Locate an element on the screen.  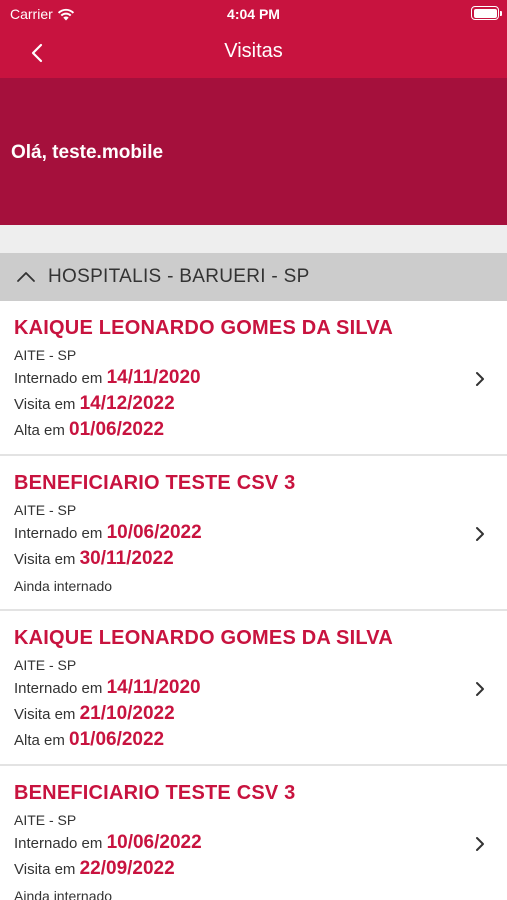
hospital-section-header: HOSPITALIS - BARUERI - SP is located at coordinates (253, 277).